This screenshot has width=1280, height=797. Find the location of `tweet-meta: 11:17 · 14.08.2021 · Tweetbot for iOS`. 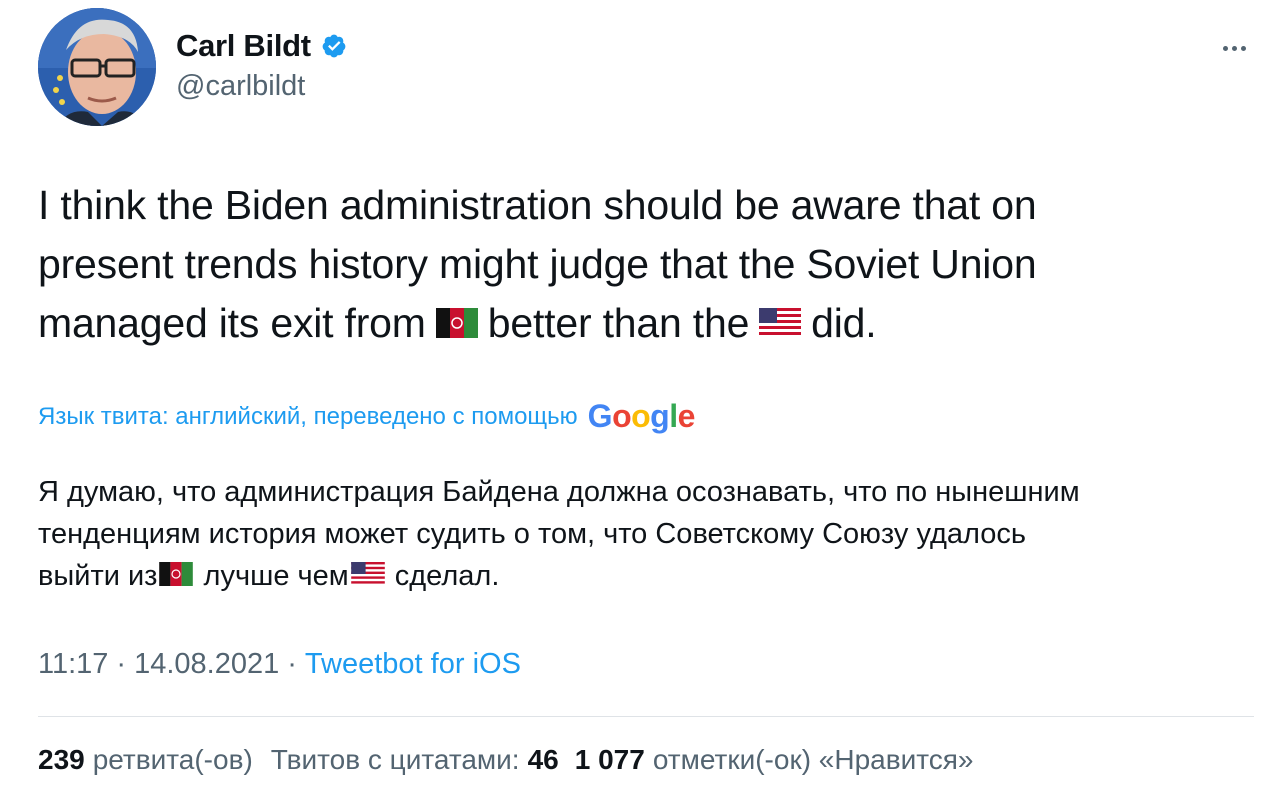

tweet-meta: 11:17 · 14.08.2021 · Tweetbot for iOS is located at coordinates (279, 664).